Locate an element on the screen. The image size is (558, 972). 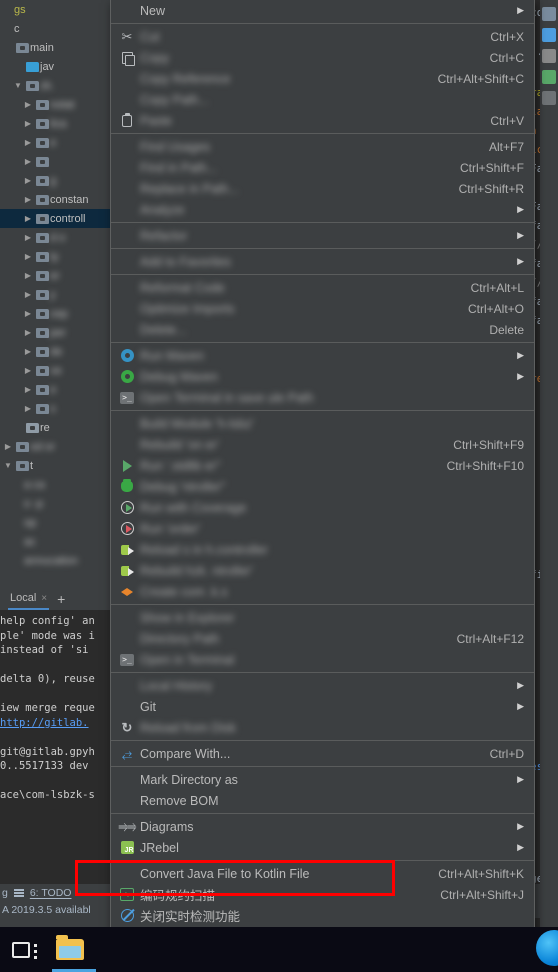
menu-item: Replace in Path... Ctrl+Shift+R is located at coordinates (322, 188).